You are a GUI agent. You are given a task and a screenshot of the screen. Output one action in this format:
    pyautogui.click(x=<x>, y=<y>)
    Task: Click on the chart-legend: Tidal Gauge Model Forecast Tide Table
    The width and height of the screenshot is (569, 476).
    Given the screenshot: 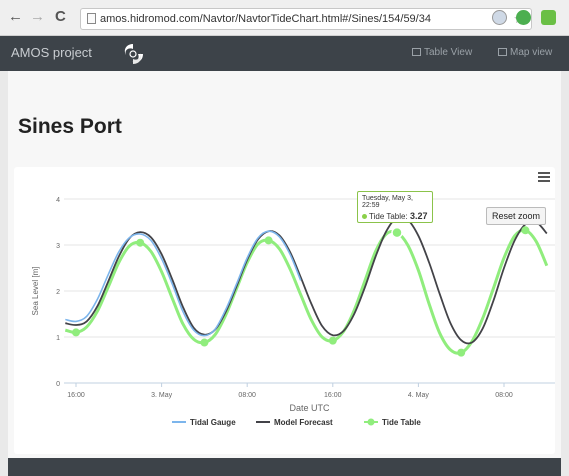 What is the action you would take?
    pyautogui.click(x=296, y=422)
    